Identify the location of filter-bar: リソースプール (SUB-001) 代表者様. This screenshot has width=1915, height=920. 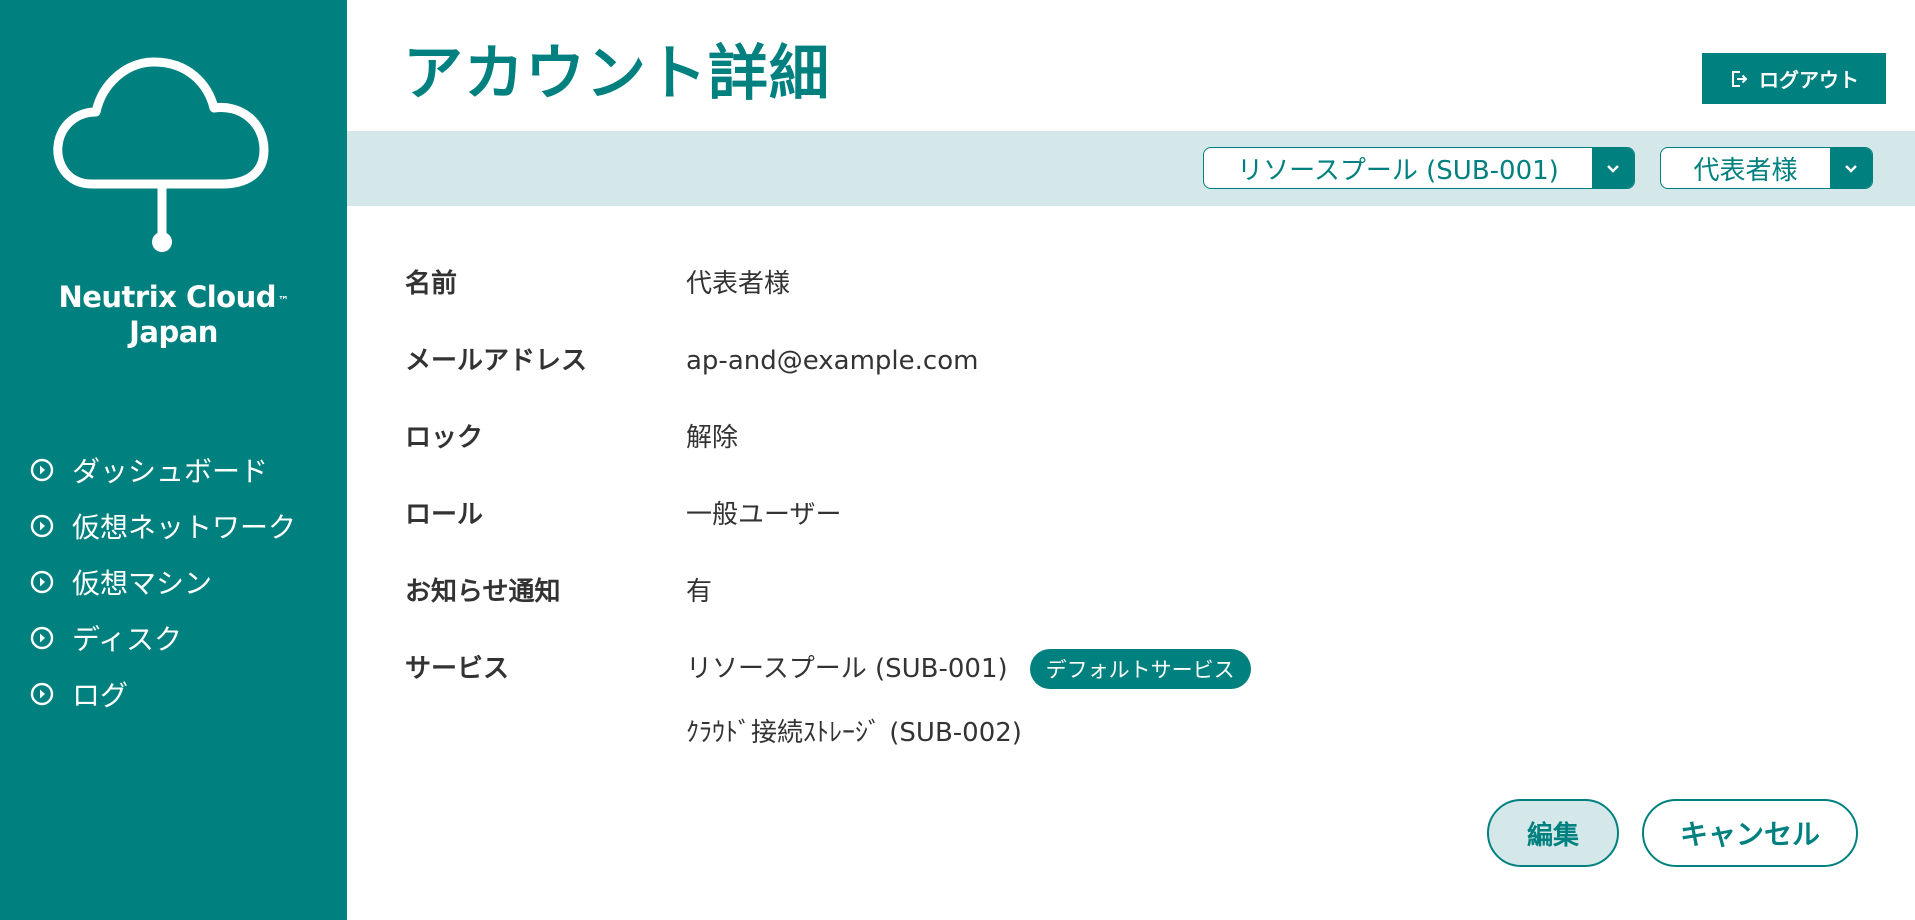
(1131, 168).